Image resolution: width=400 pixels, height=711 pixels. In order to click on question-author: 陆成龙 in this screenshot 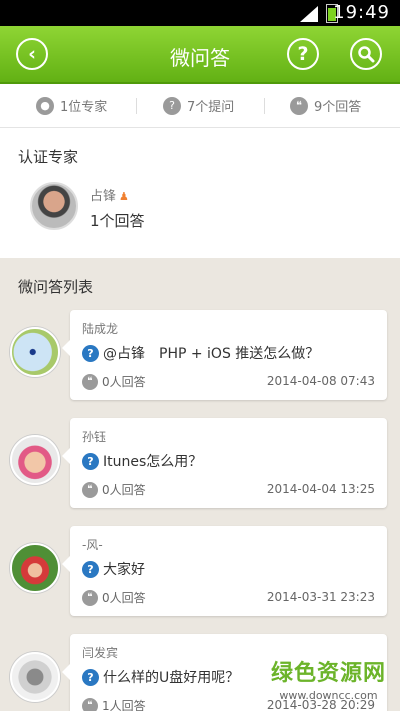, I will do `click(100, 329)`.